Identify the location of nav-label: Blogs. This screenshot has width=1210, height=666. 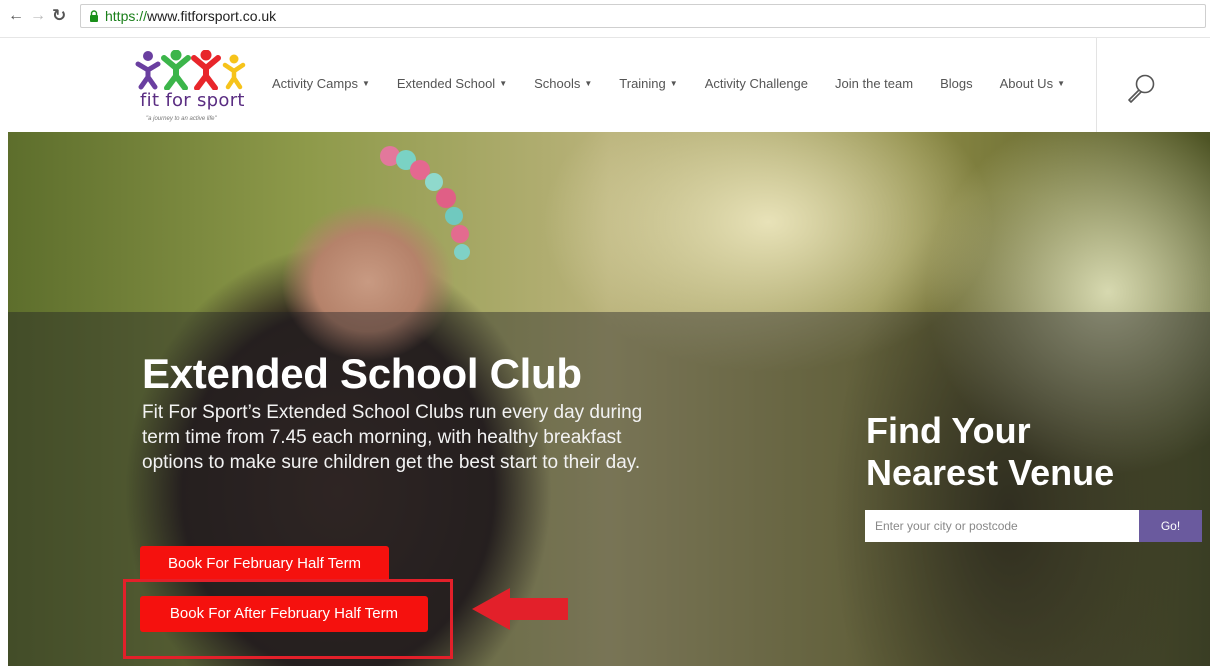
(956, 83).